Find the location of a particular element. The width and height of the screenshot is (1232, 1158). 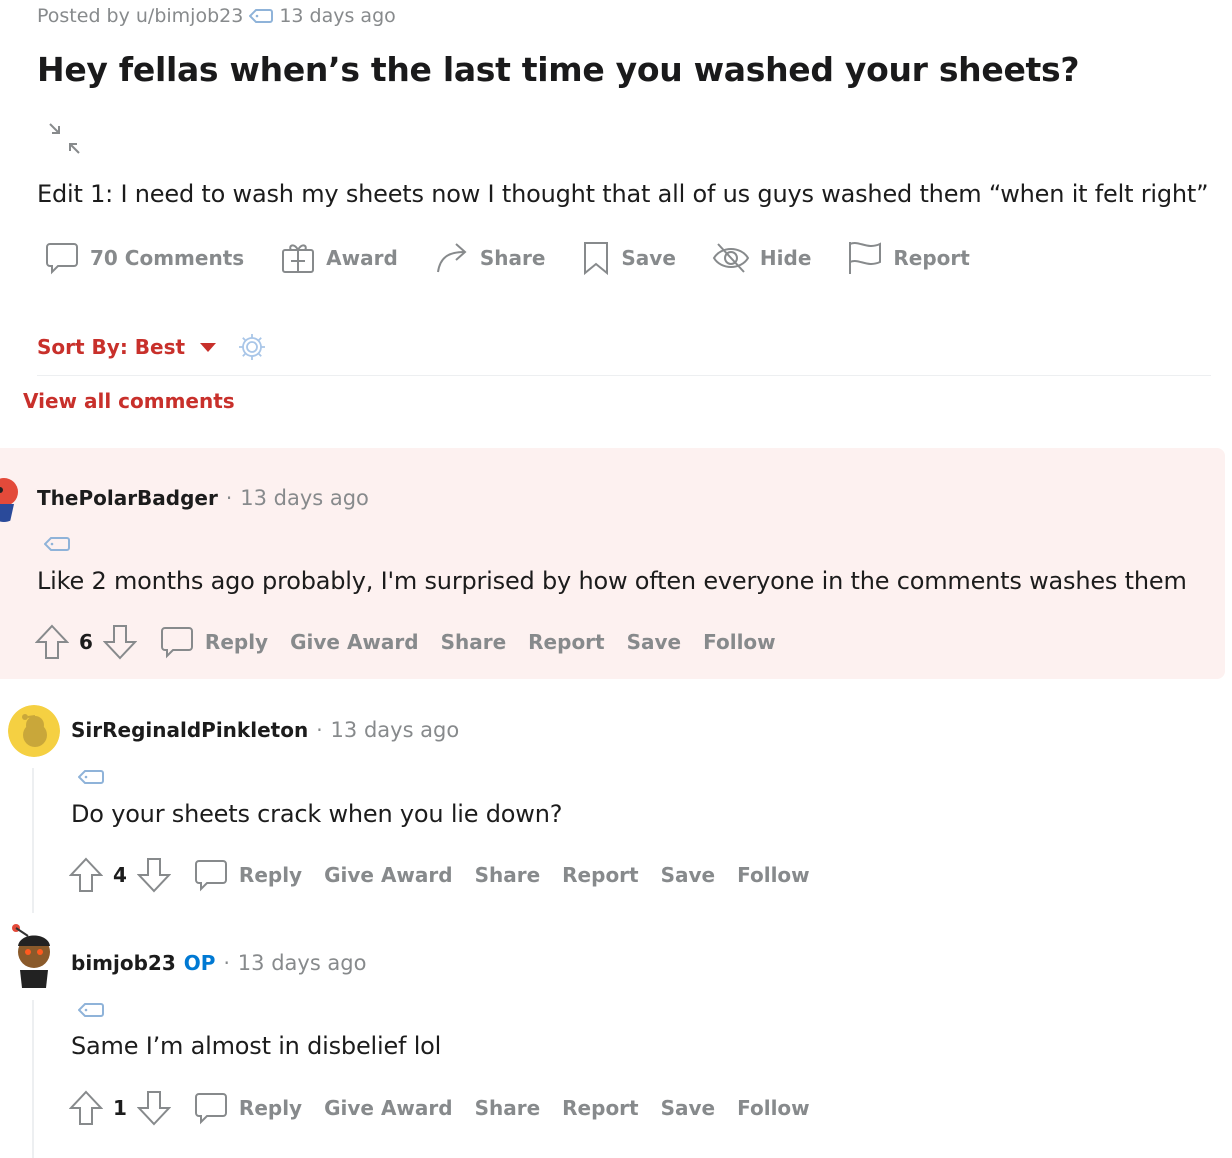

share-arrow-icon is located at coordinates (451, 258).